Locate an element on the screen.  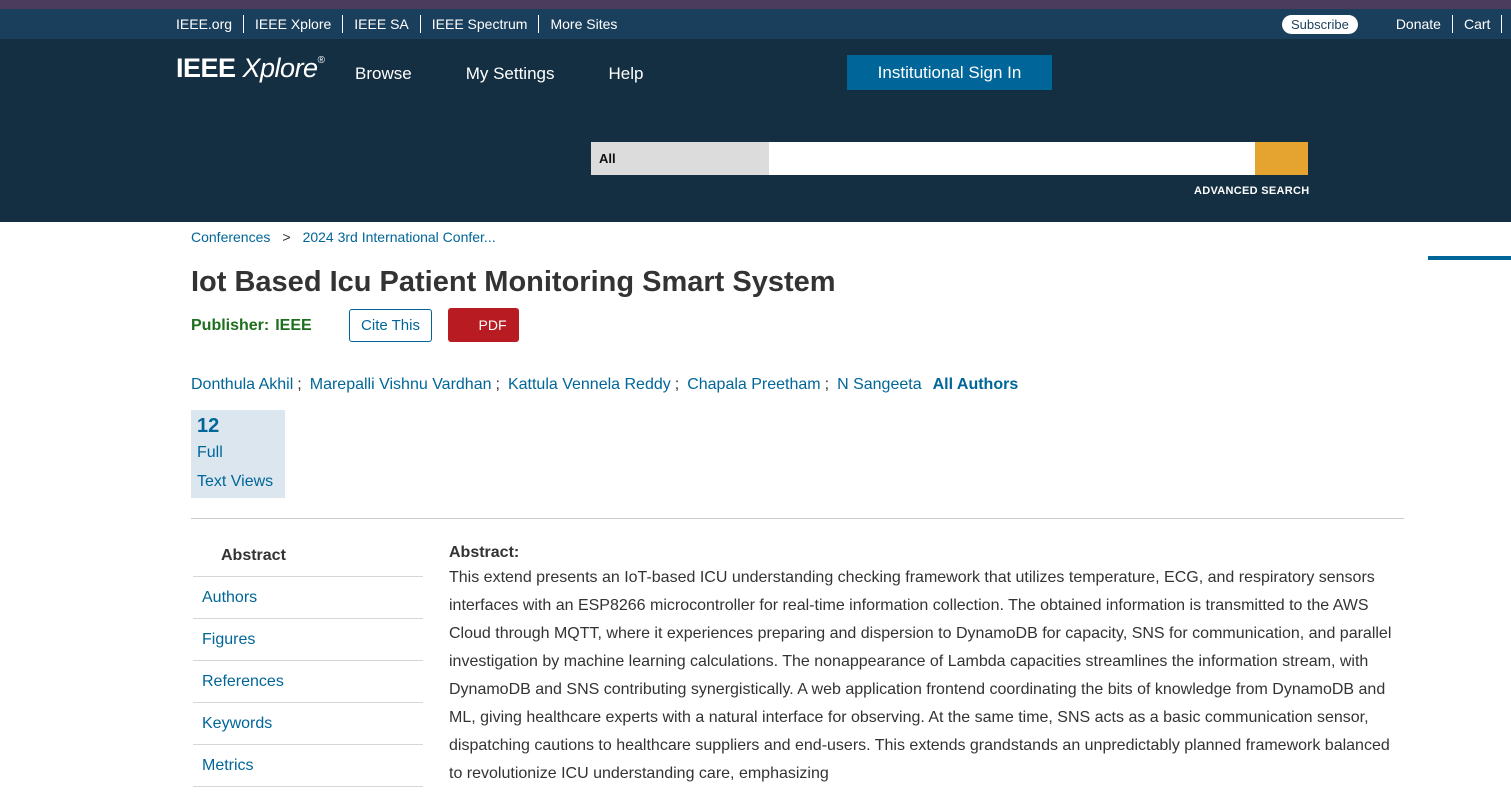
ieee-spectrum-link: IEEE Spectrum is located at coordinates (480, 24).